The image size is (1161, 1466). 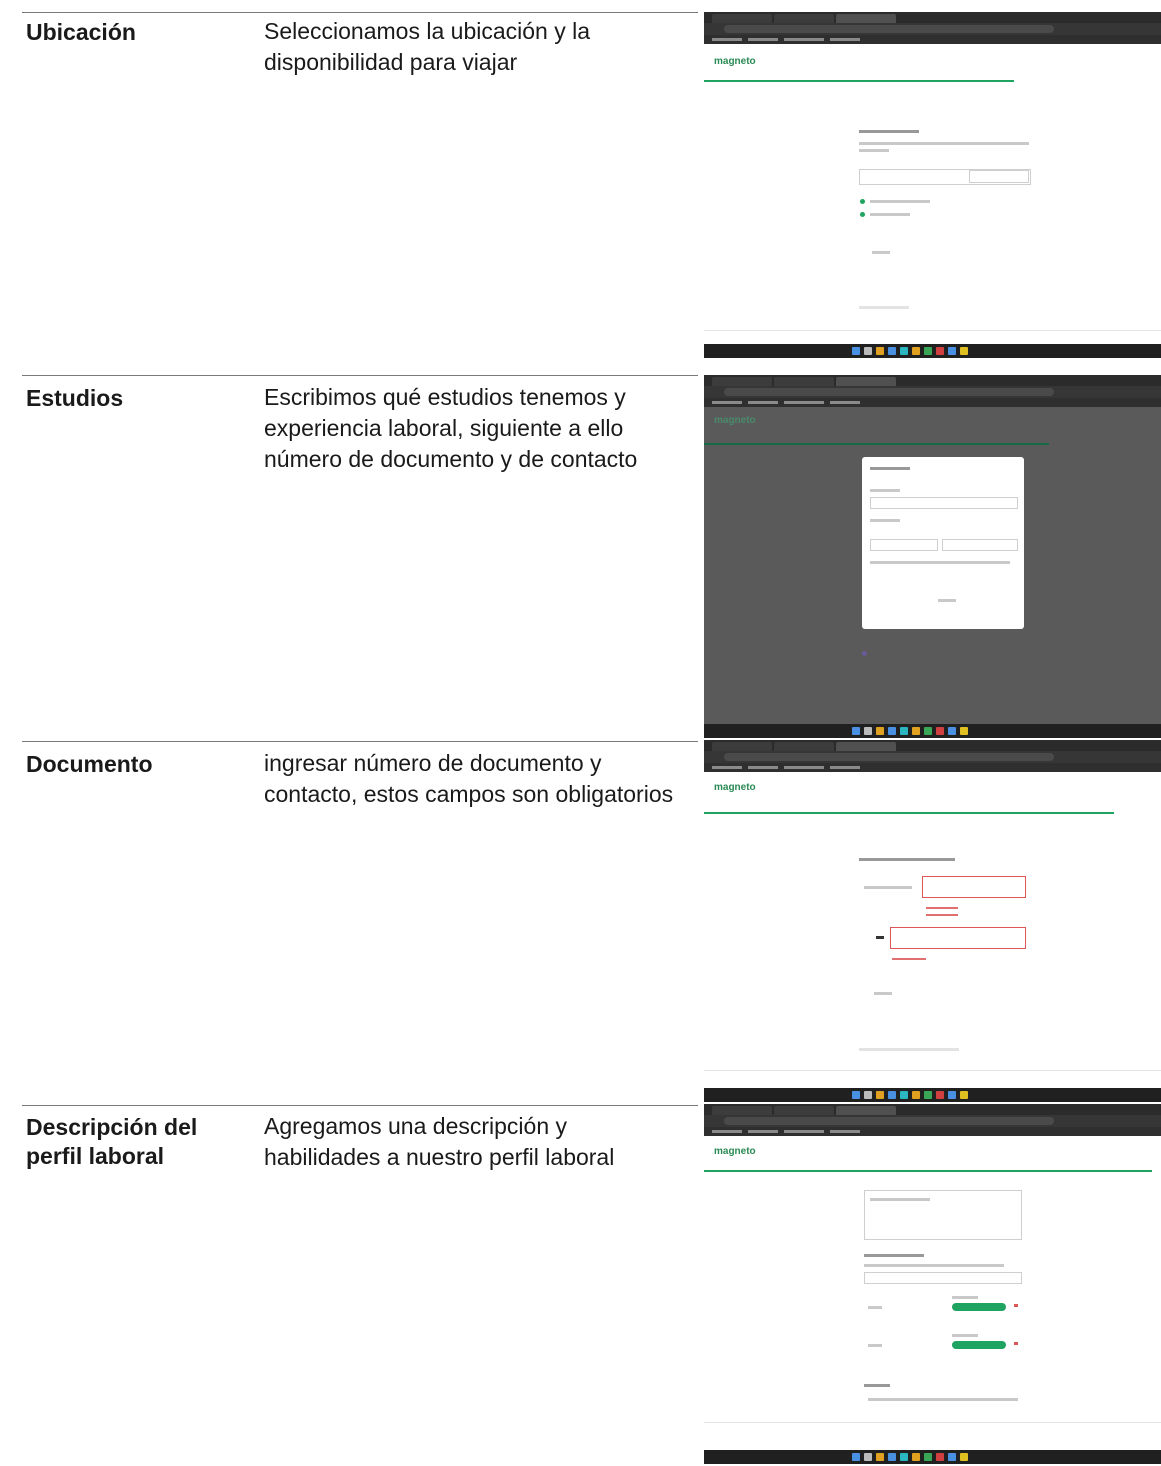 I want to click on start-select, so click(x=904, y=545).